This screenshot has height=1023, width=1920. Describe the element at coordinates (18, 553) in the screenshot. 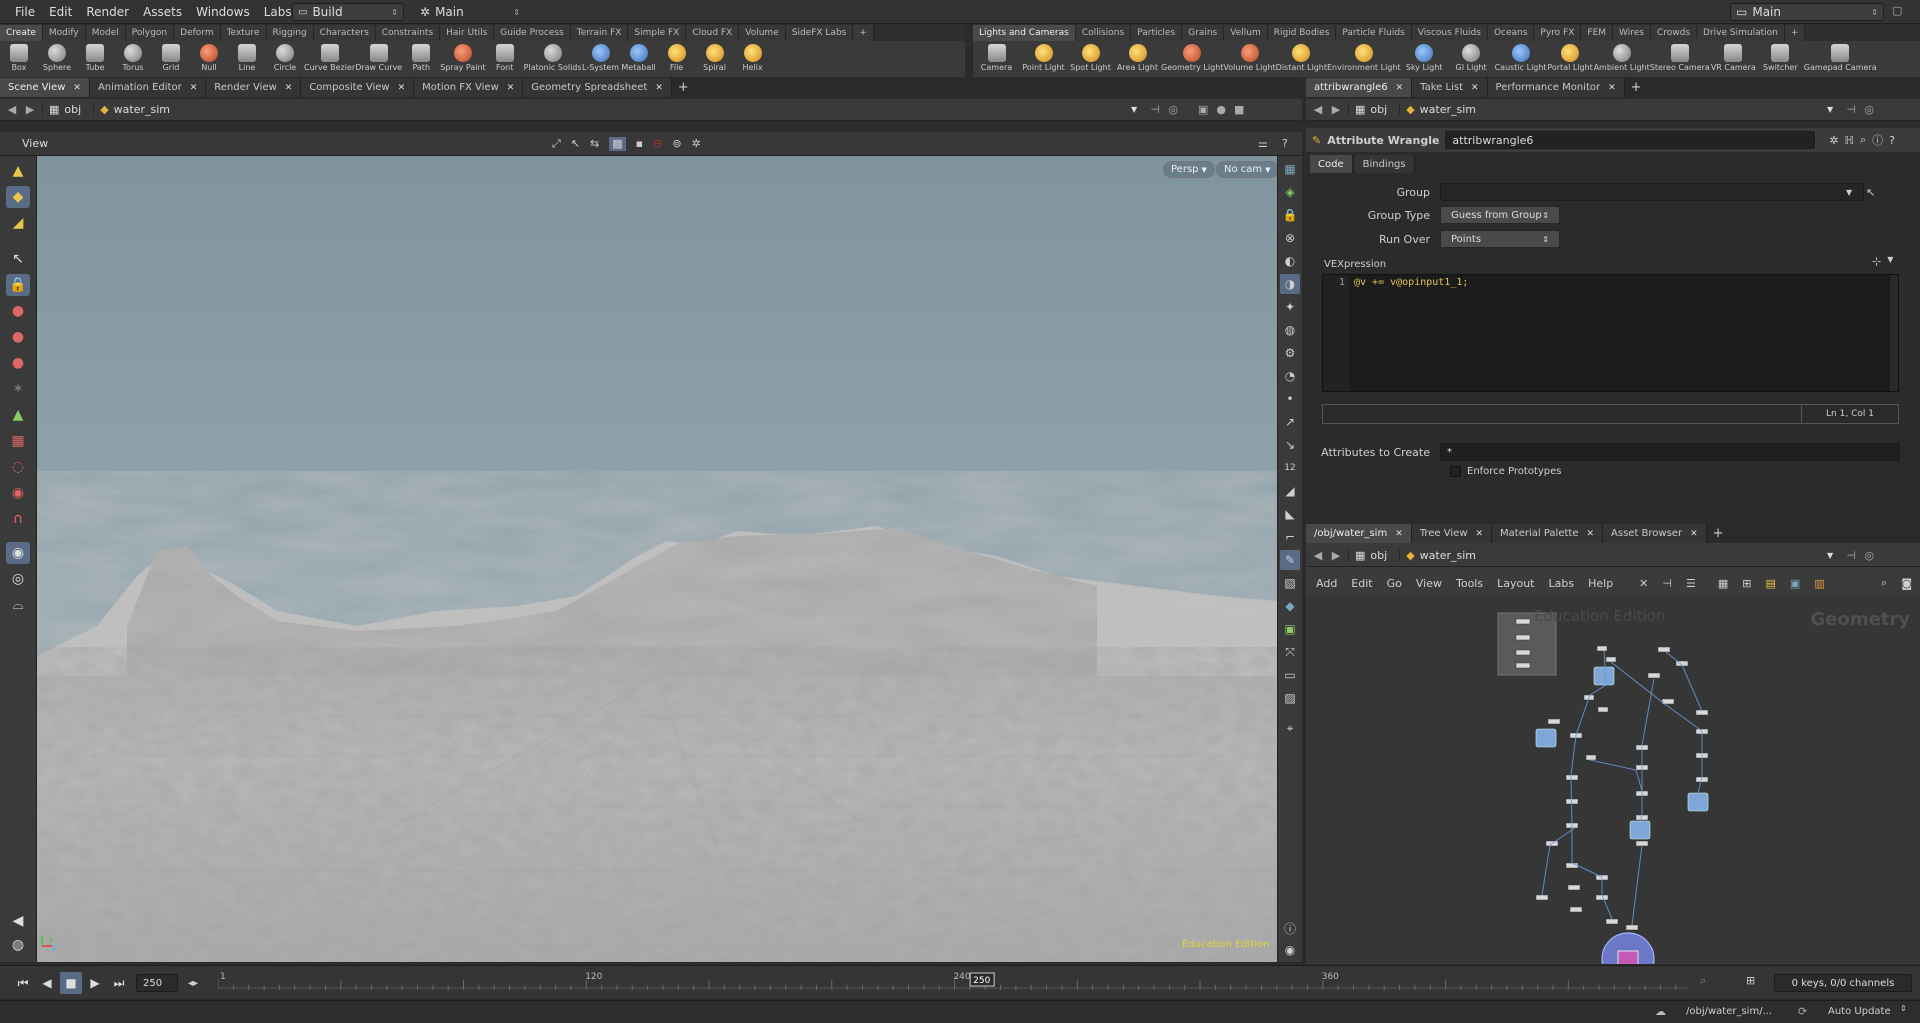

I see `visualize-icon: ◉` at that location.